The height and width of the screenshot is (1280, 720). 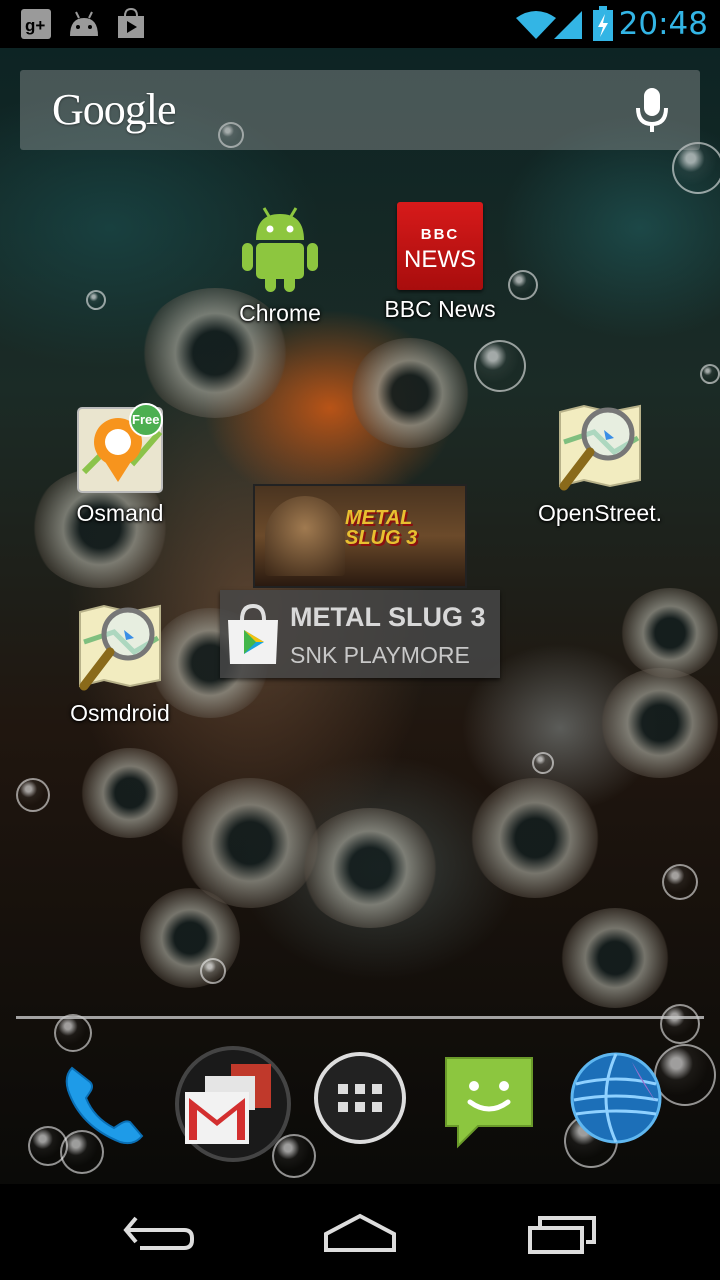 What do you see at coordinates (305, 536) in the screenshot?
I see `artwork-decoration` at bounding box center [305, 536].